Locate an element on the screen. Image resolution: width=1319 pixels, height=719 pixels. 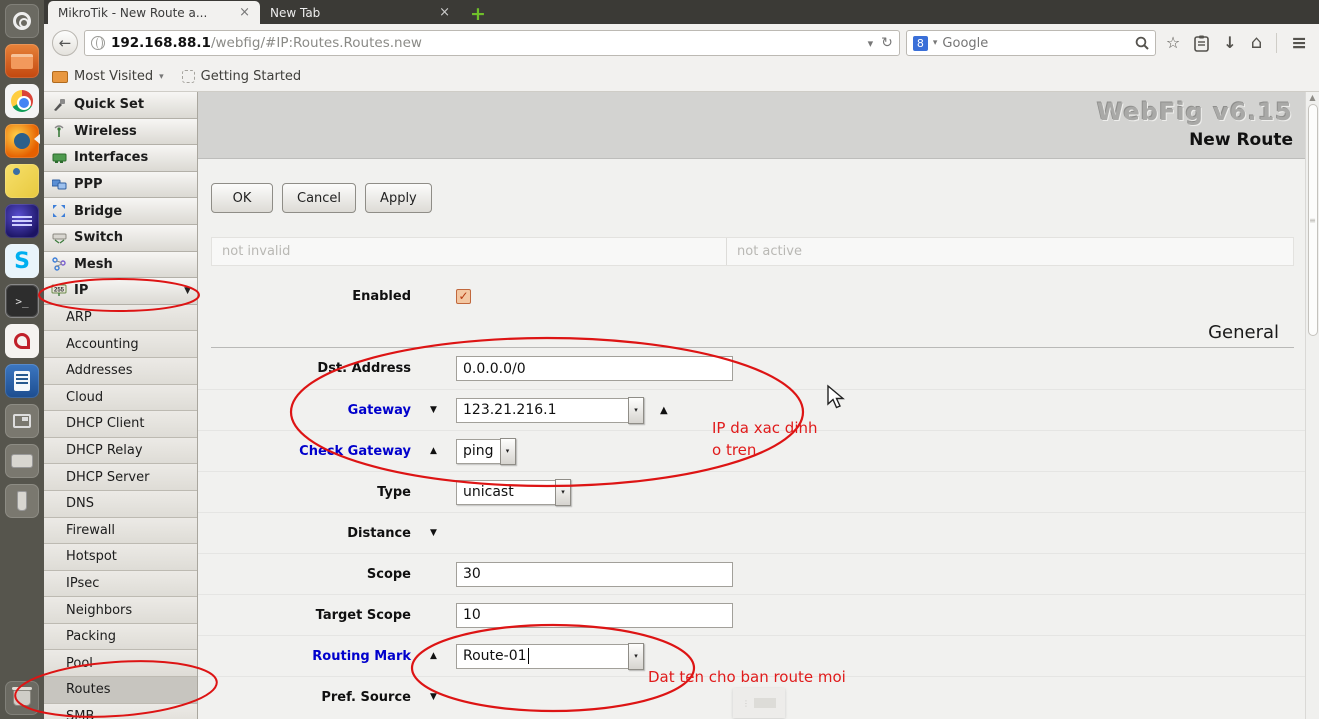
trash-icon is located at coordinates (22, 698).